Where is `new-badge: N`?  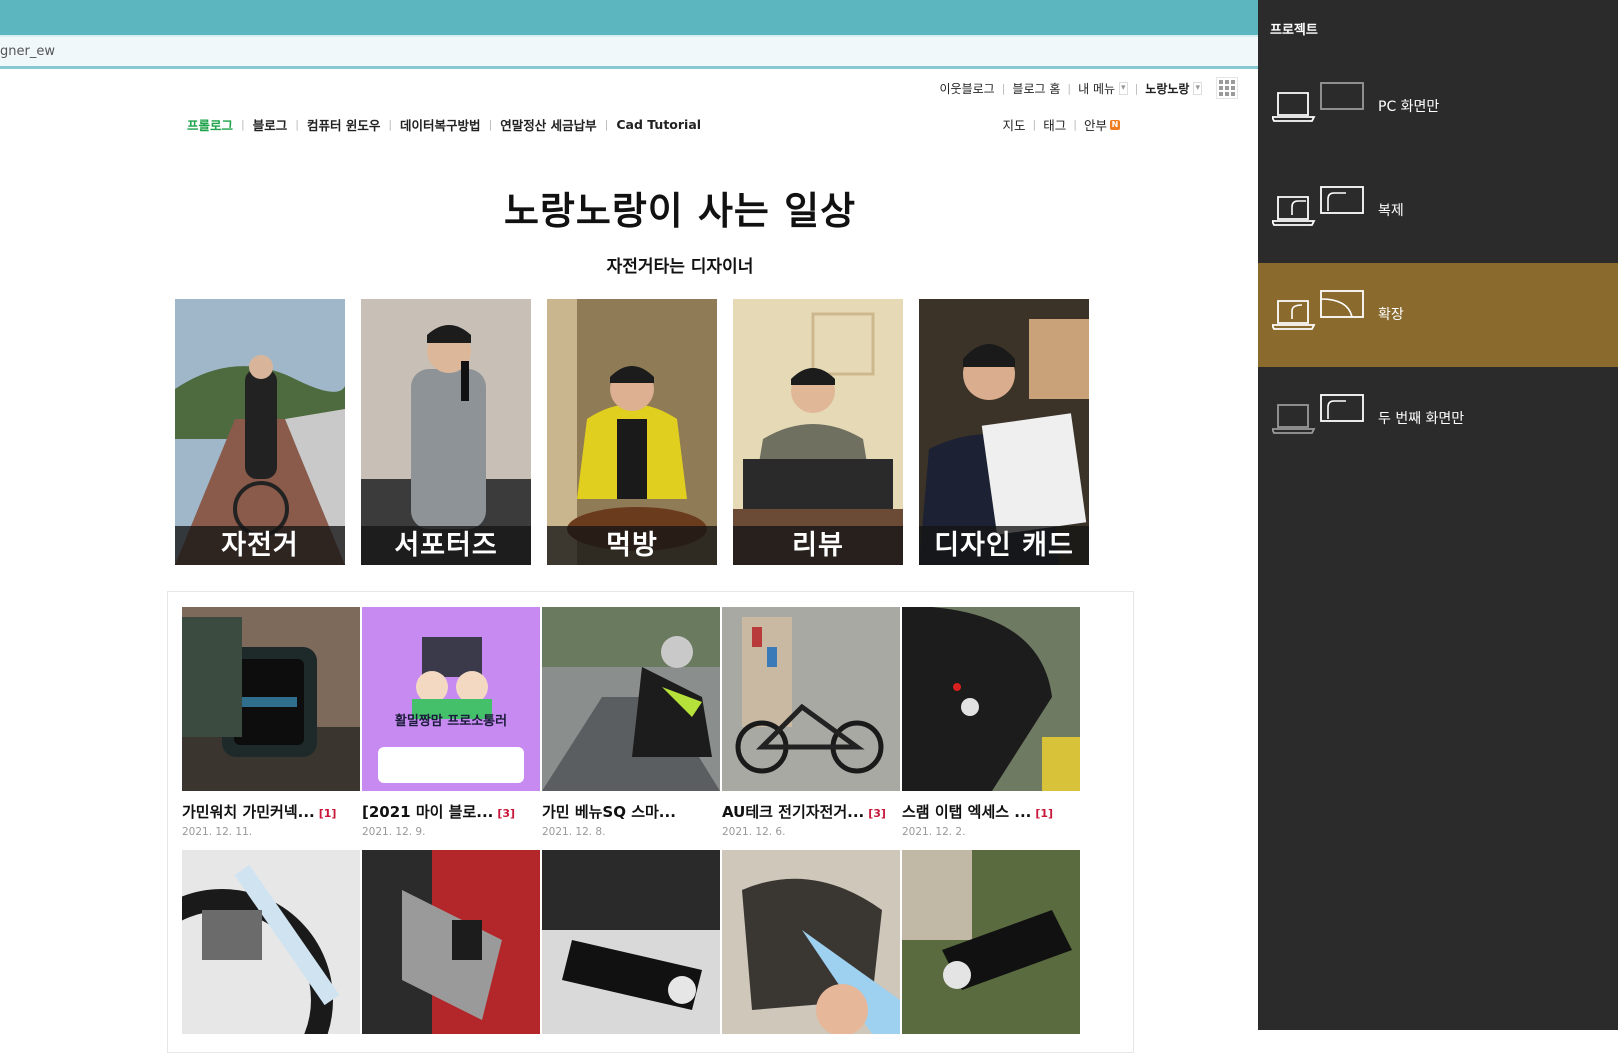
new-badge: N is located at coordinates (1115, 124).